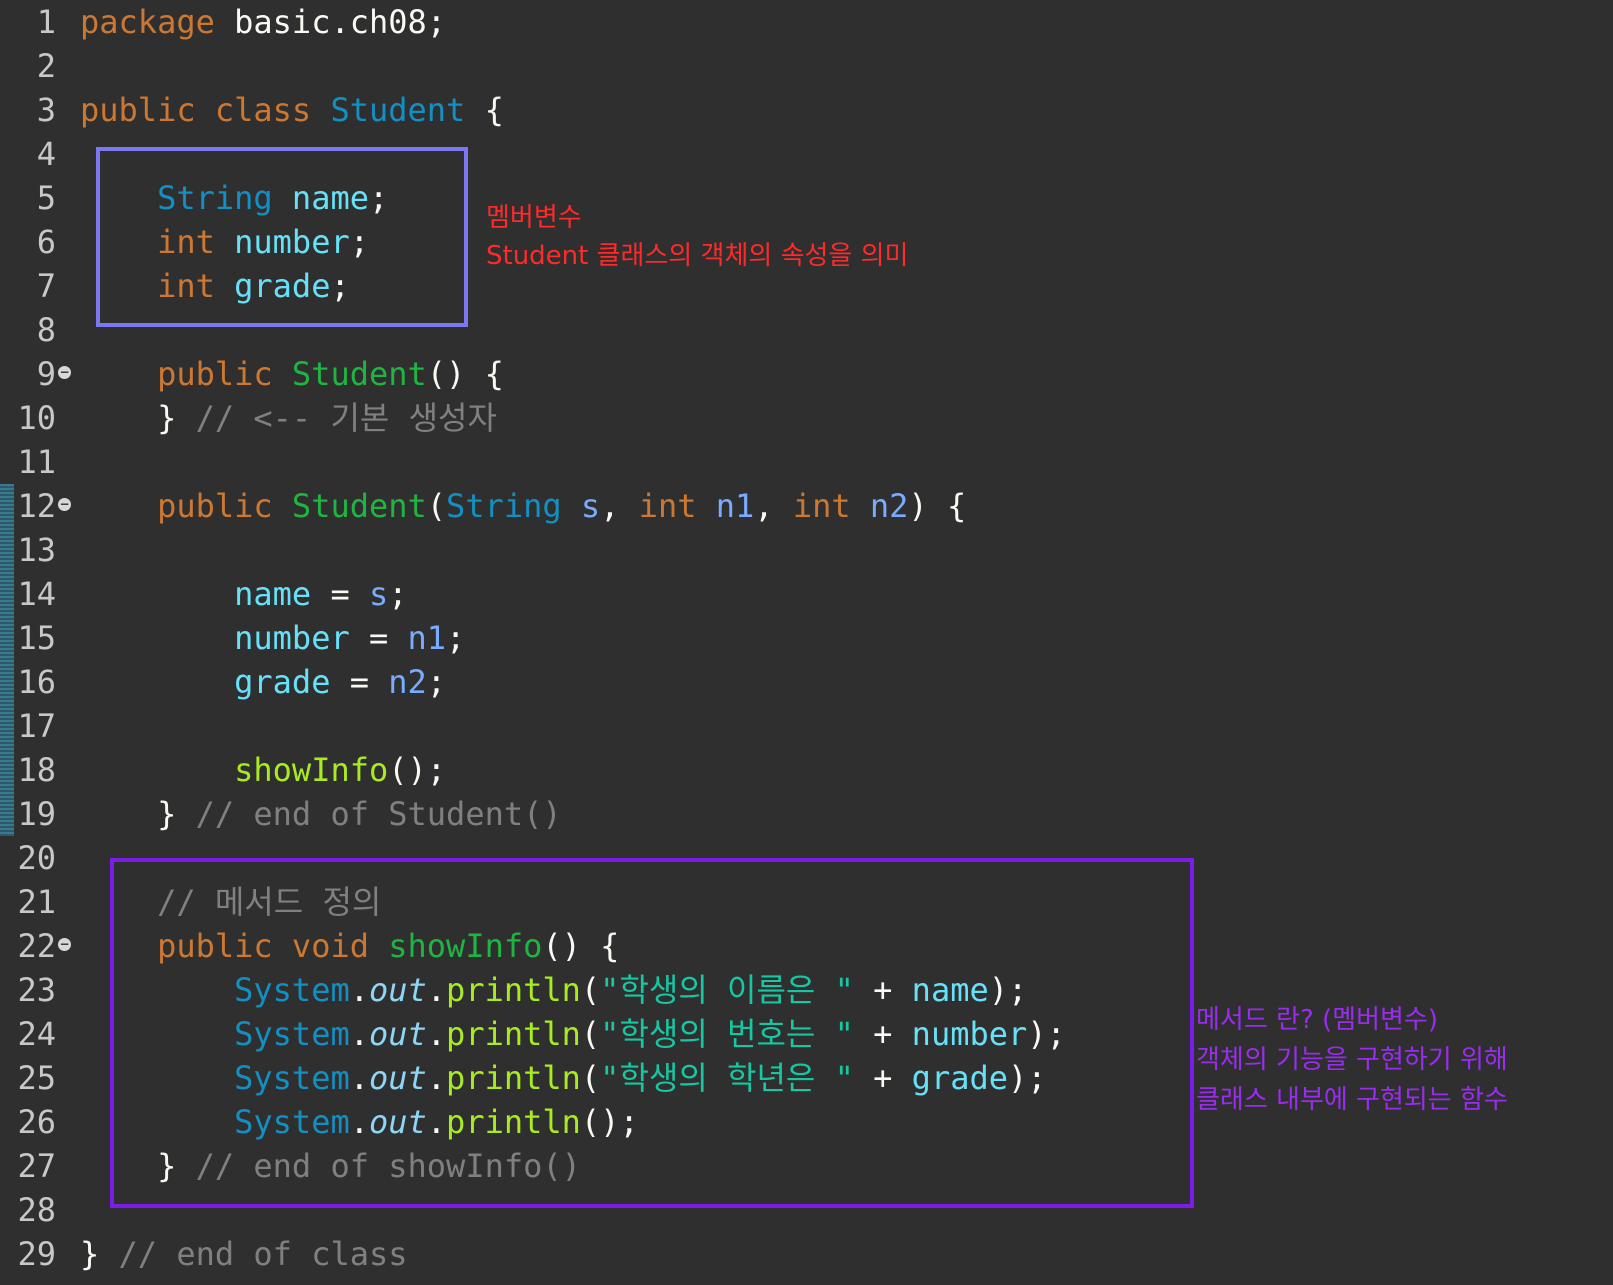  What do you see at coordinates (36, 1210) in the screenshot?
I see `line-number: 28` at bounding box center [36, 1210].